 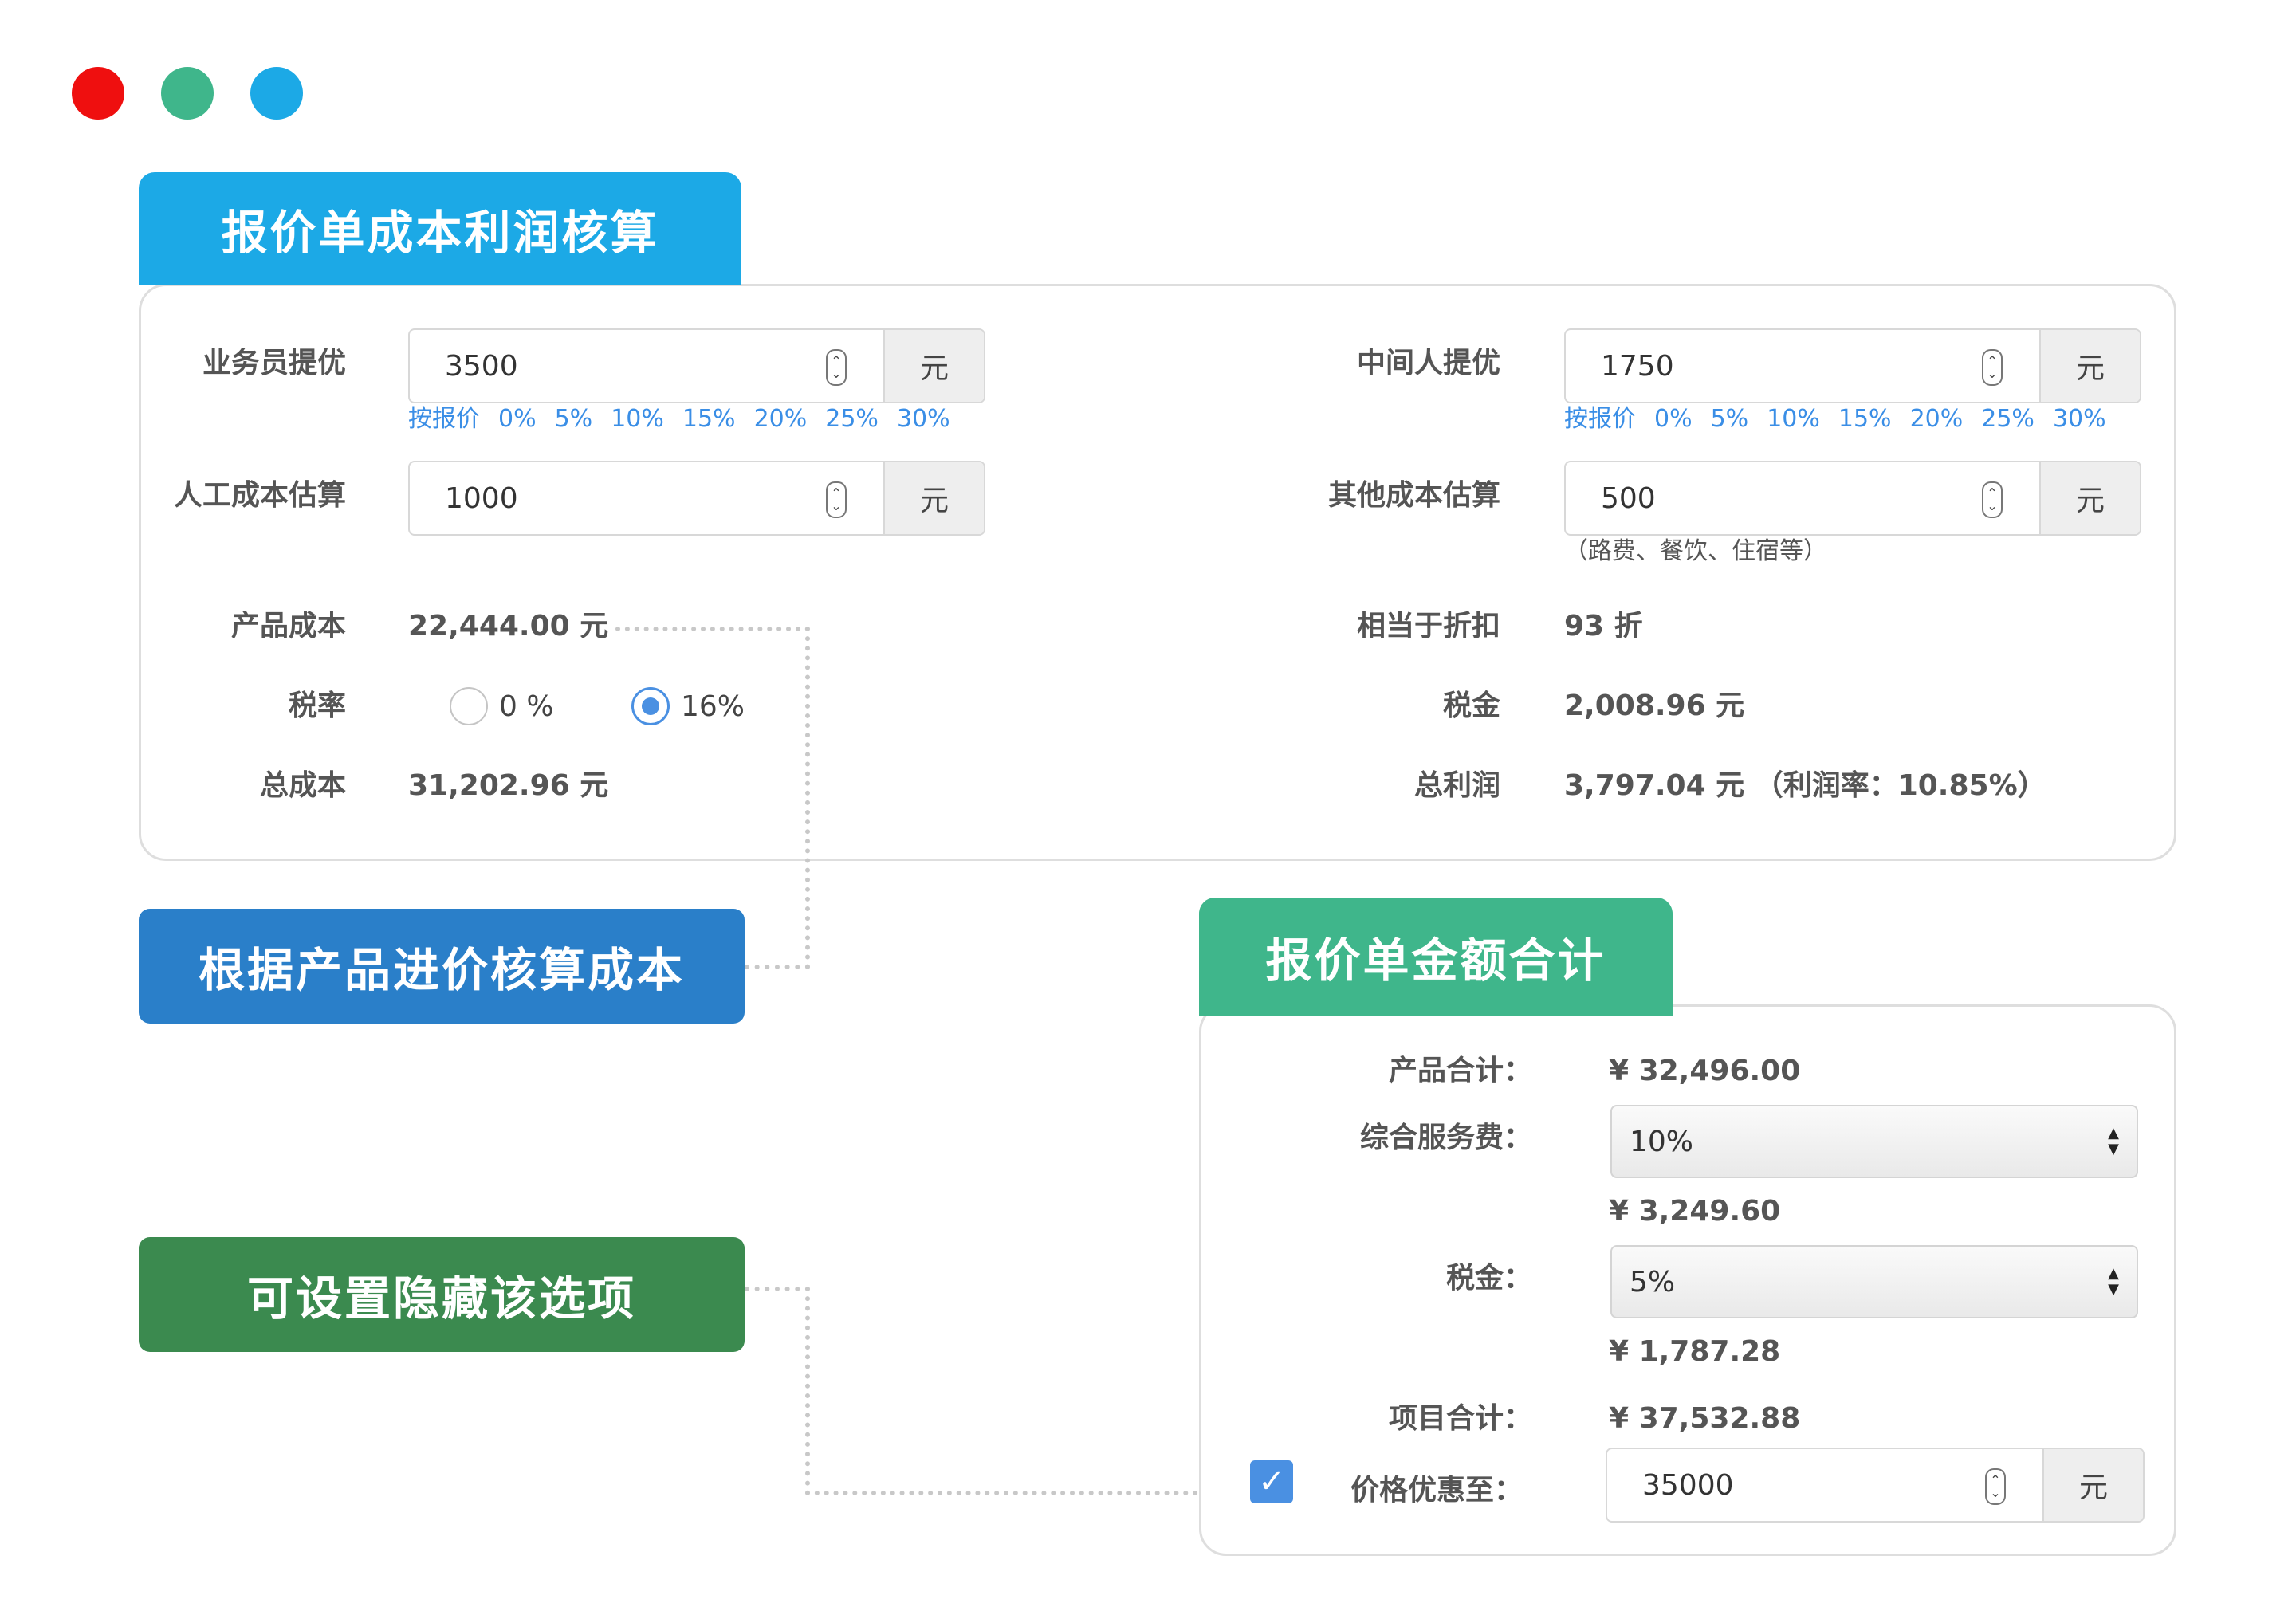 I want to click on other-cost-input: 500 ⌃ ⌄, so click(x=1803, y=498).